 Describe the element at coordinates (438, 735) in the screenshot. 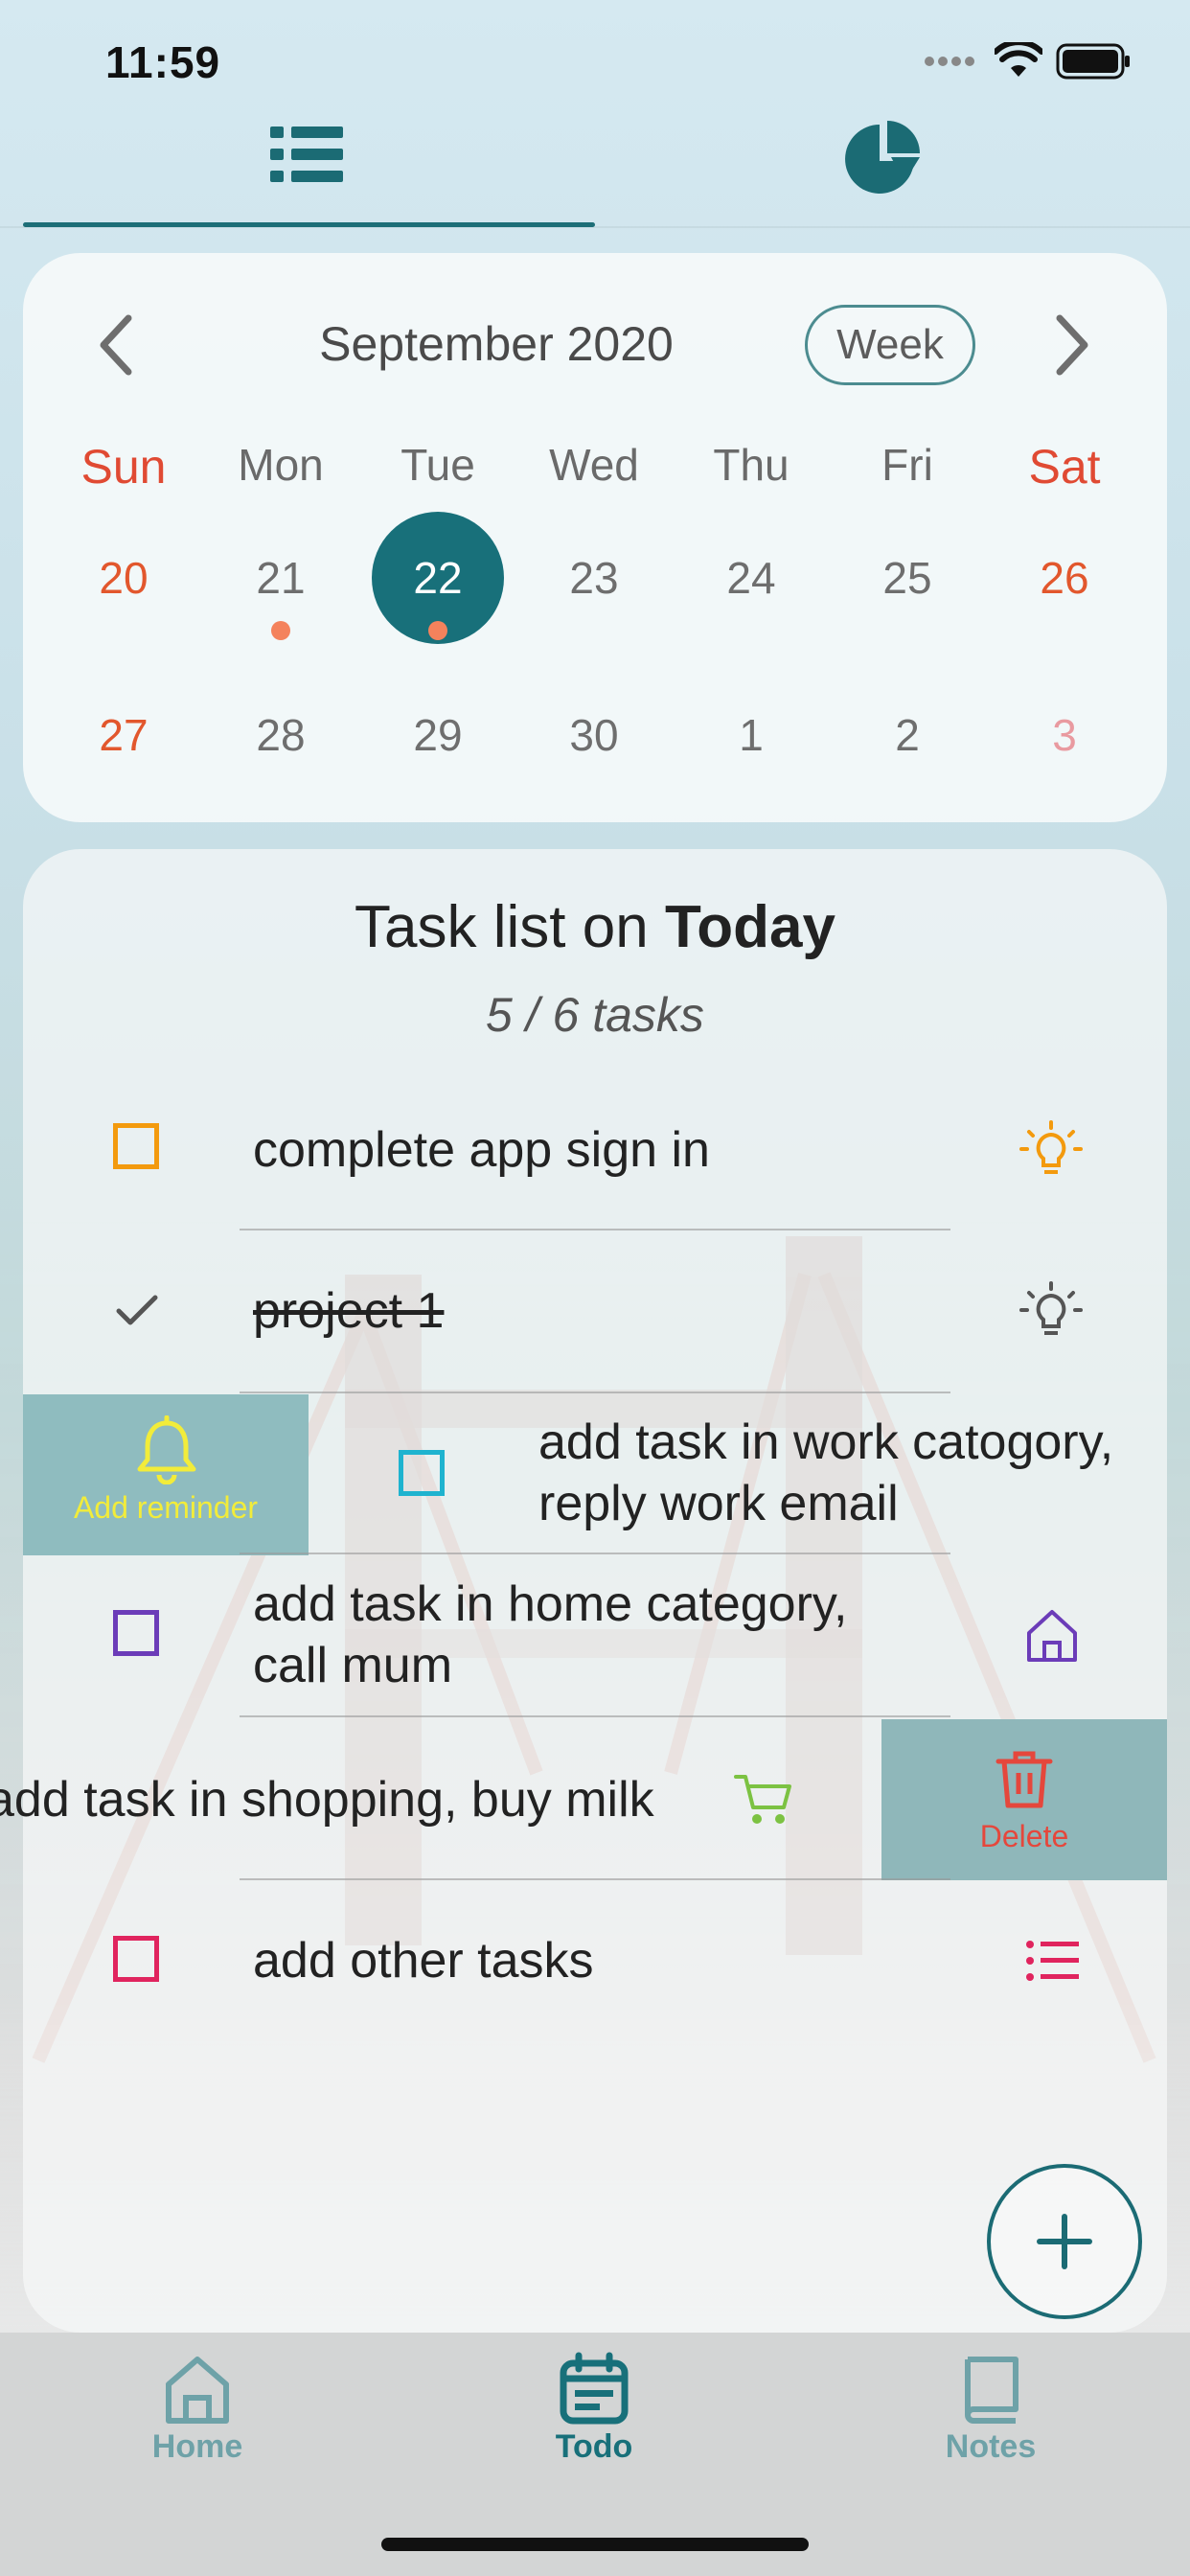

I see `calendar-day: 29` at that location.